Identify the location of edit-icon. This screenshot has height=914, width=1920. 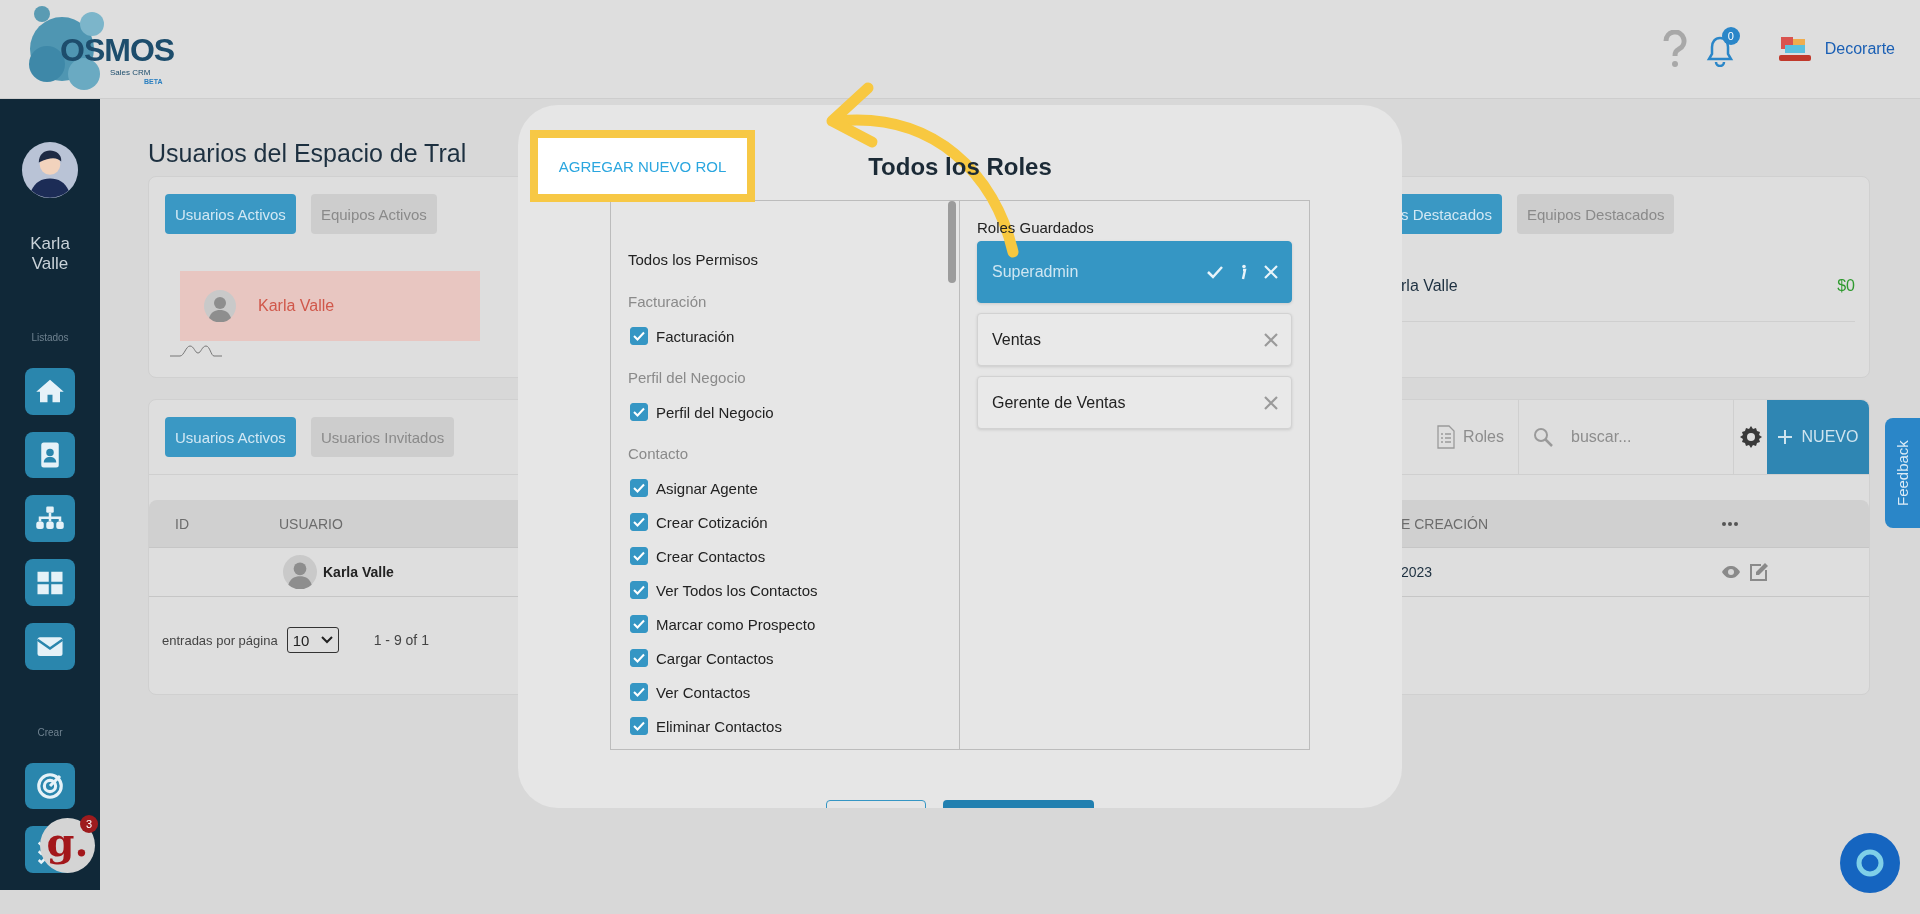
(1759, 572).